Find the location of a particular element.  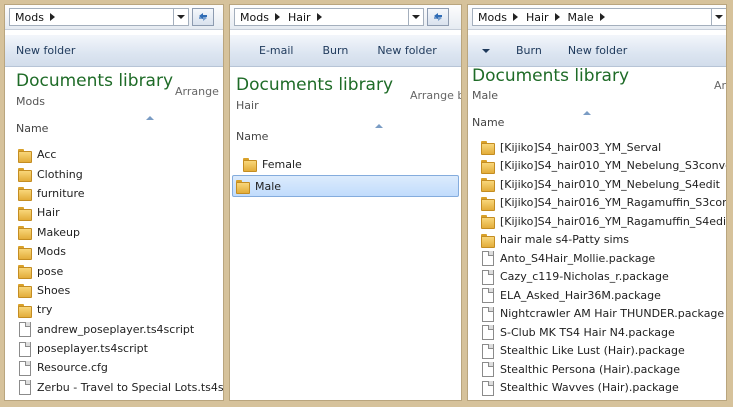

organize-dropdown-button is located at coordinates (483, 50).